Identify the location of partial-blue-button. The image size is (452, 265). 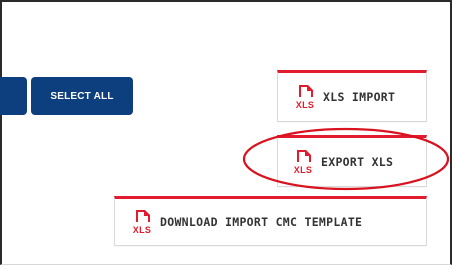
(13, 96).